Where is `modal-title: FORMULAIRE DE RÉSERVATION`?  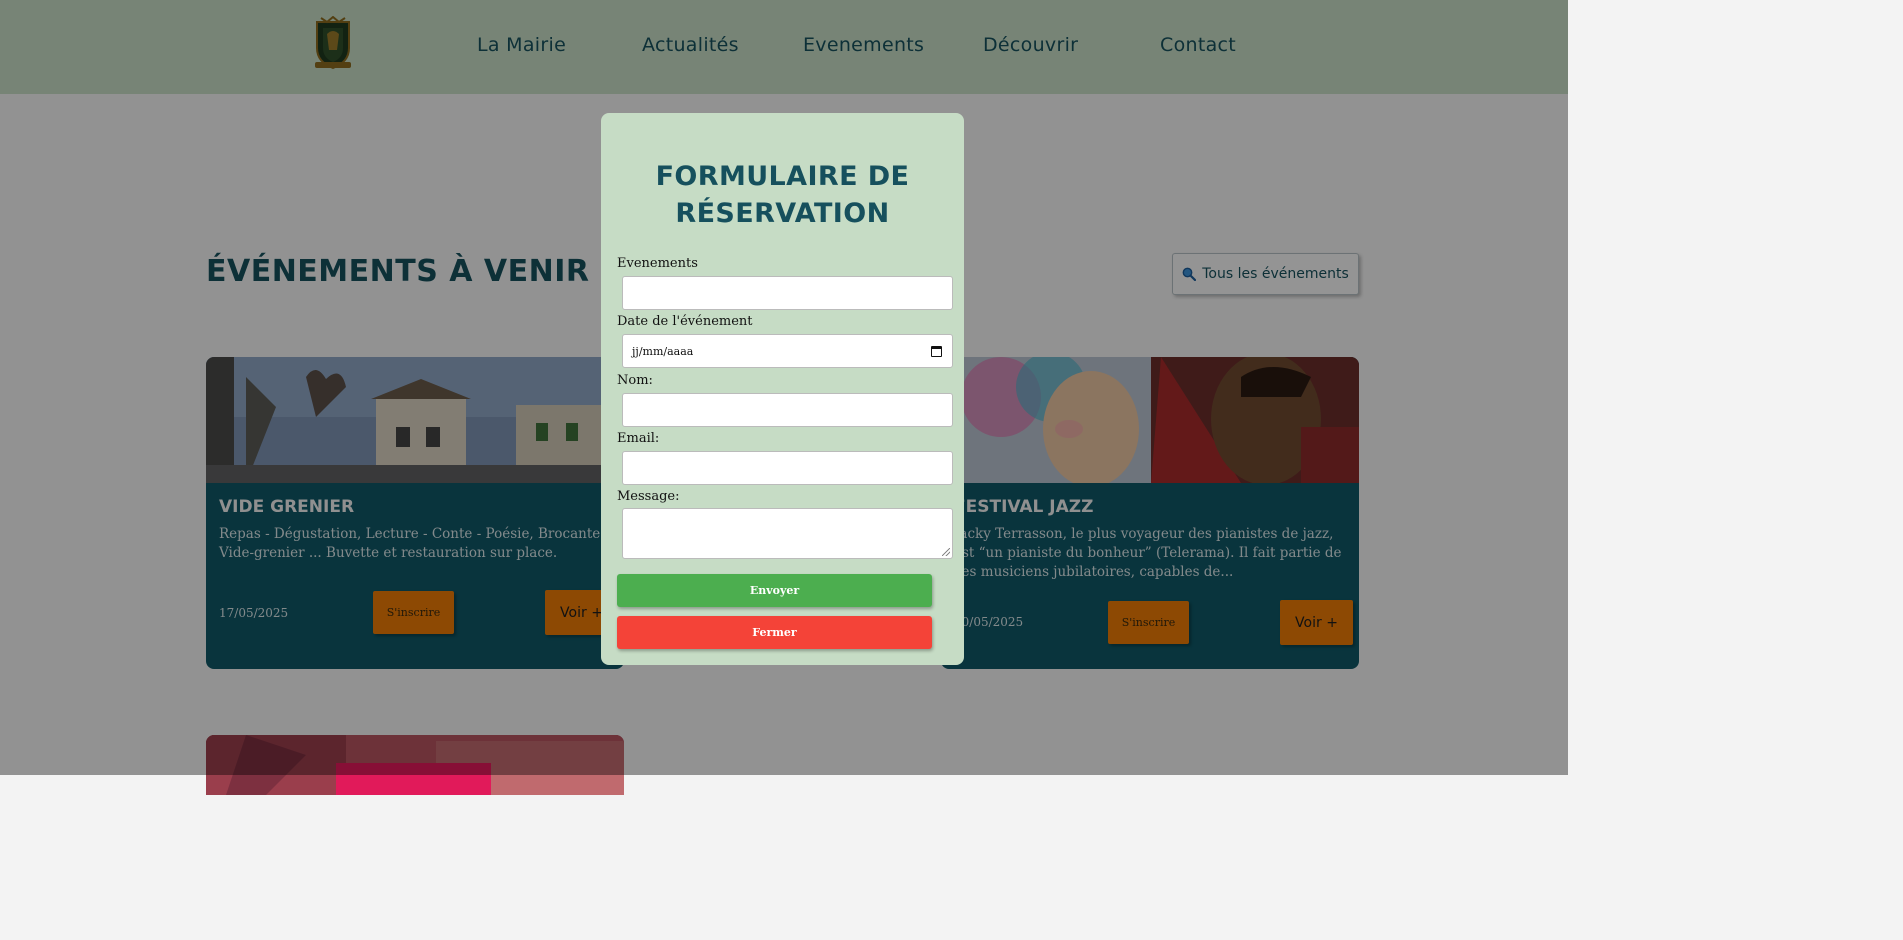
modal-title: FORMULAIRE DE RÉSERVATION is located at coordinates (782, 195).